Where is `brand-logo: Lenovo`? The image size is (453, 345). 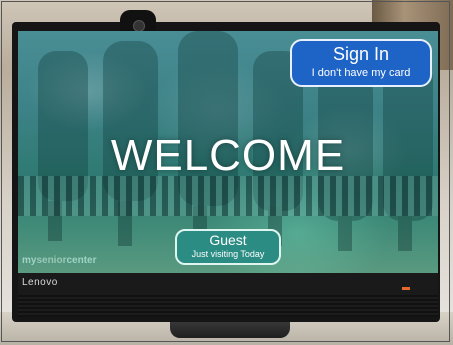
brand-logo: Lenovo is located at coordinates (40, 282).